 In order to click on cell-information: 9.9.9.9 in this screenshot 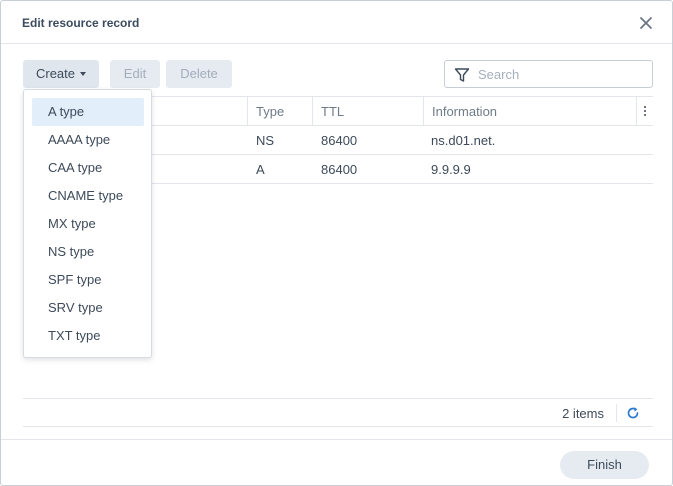, I will do `click(451, 169)`.